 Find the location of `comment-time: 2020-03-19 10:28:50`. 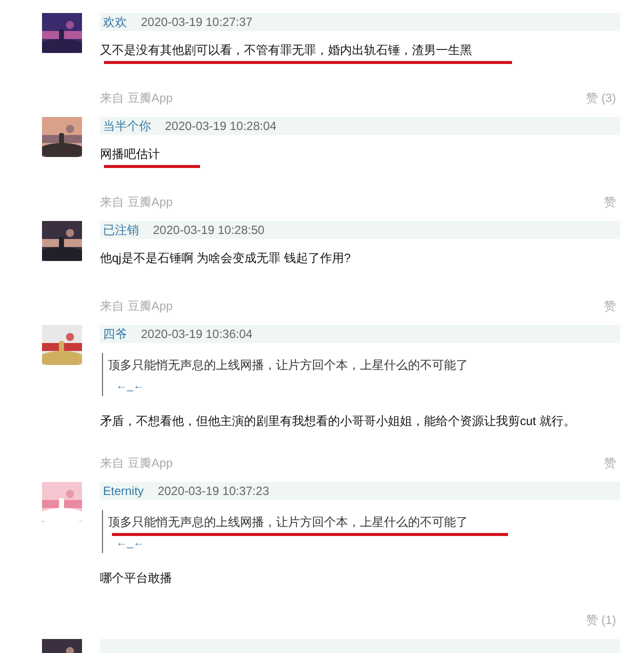

comment-time: 2020-03-19 10:28:50 is located at coordinates (208, 230).